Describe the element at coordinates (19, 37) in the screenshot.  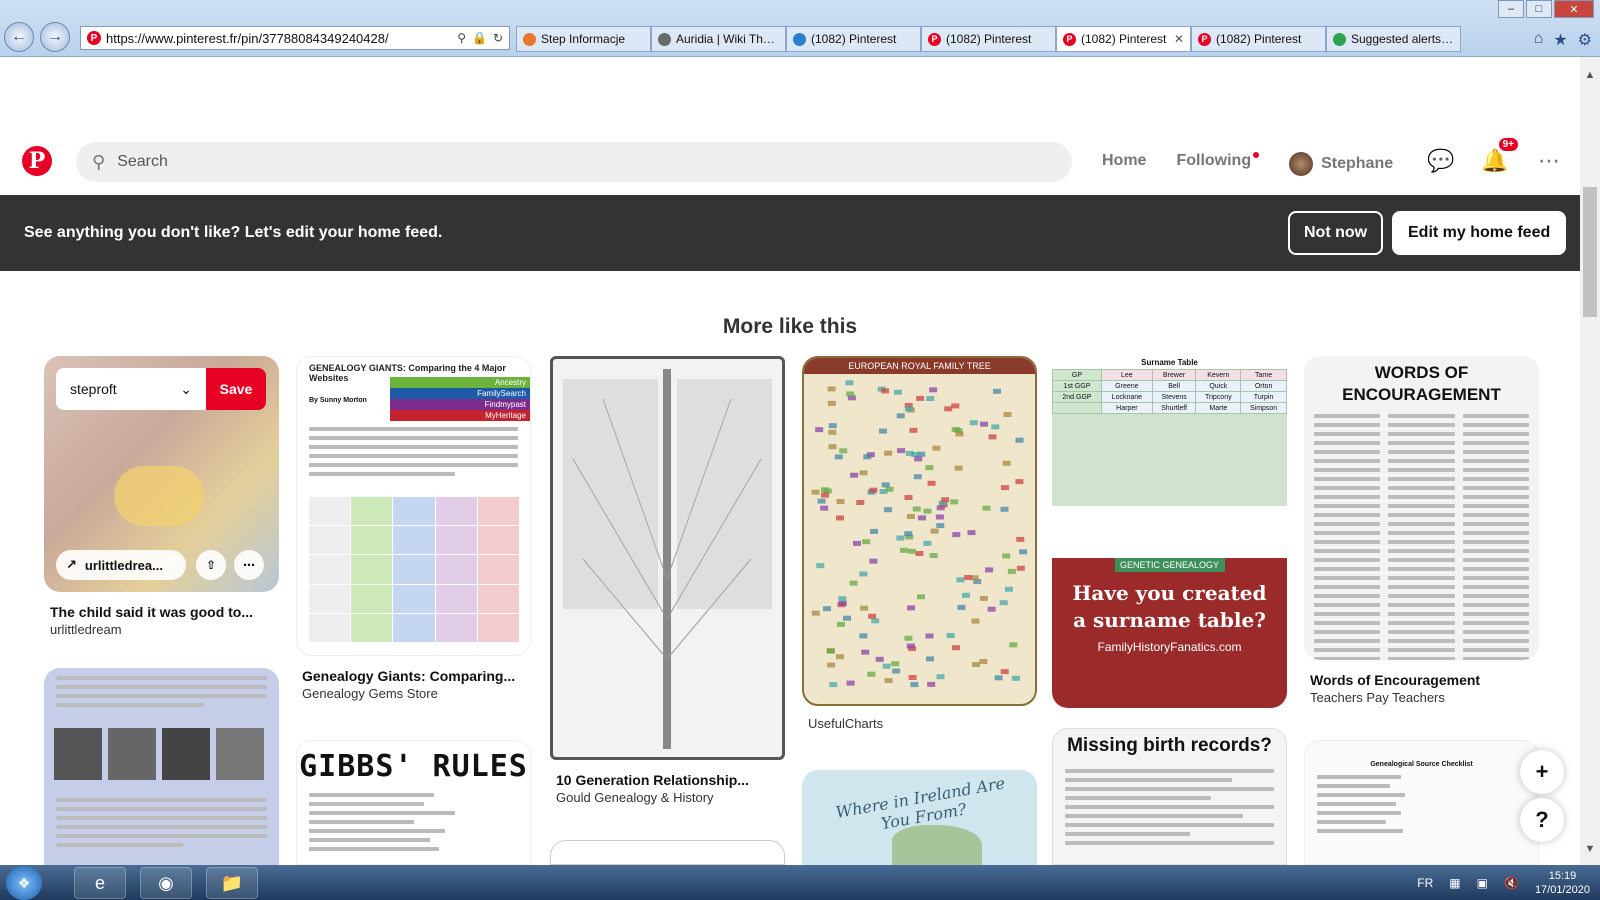
I see `back-button: ←` at that location.